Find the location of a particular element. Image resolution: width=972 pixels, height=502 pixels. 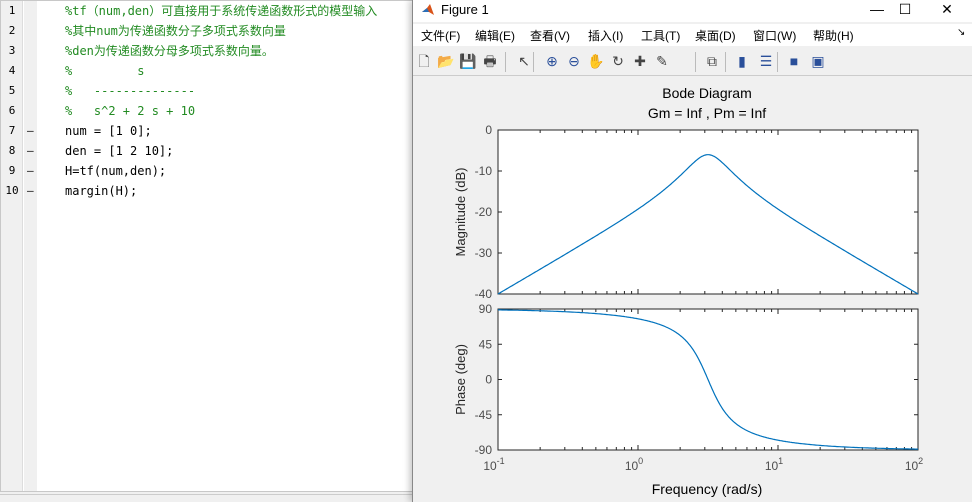

y-tick-label: -45 is located at coordinates (484, 415).